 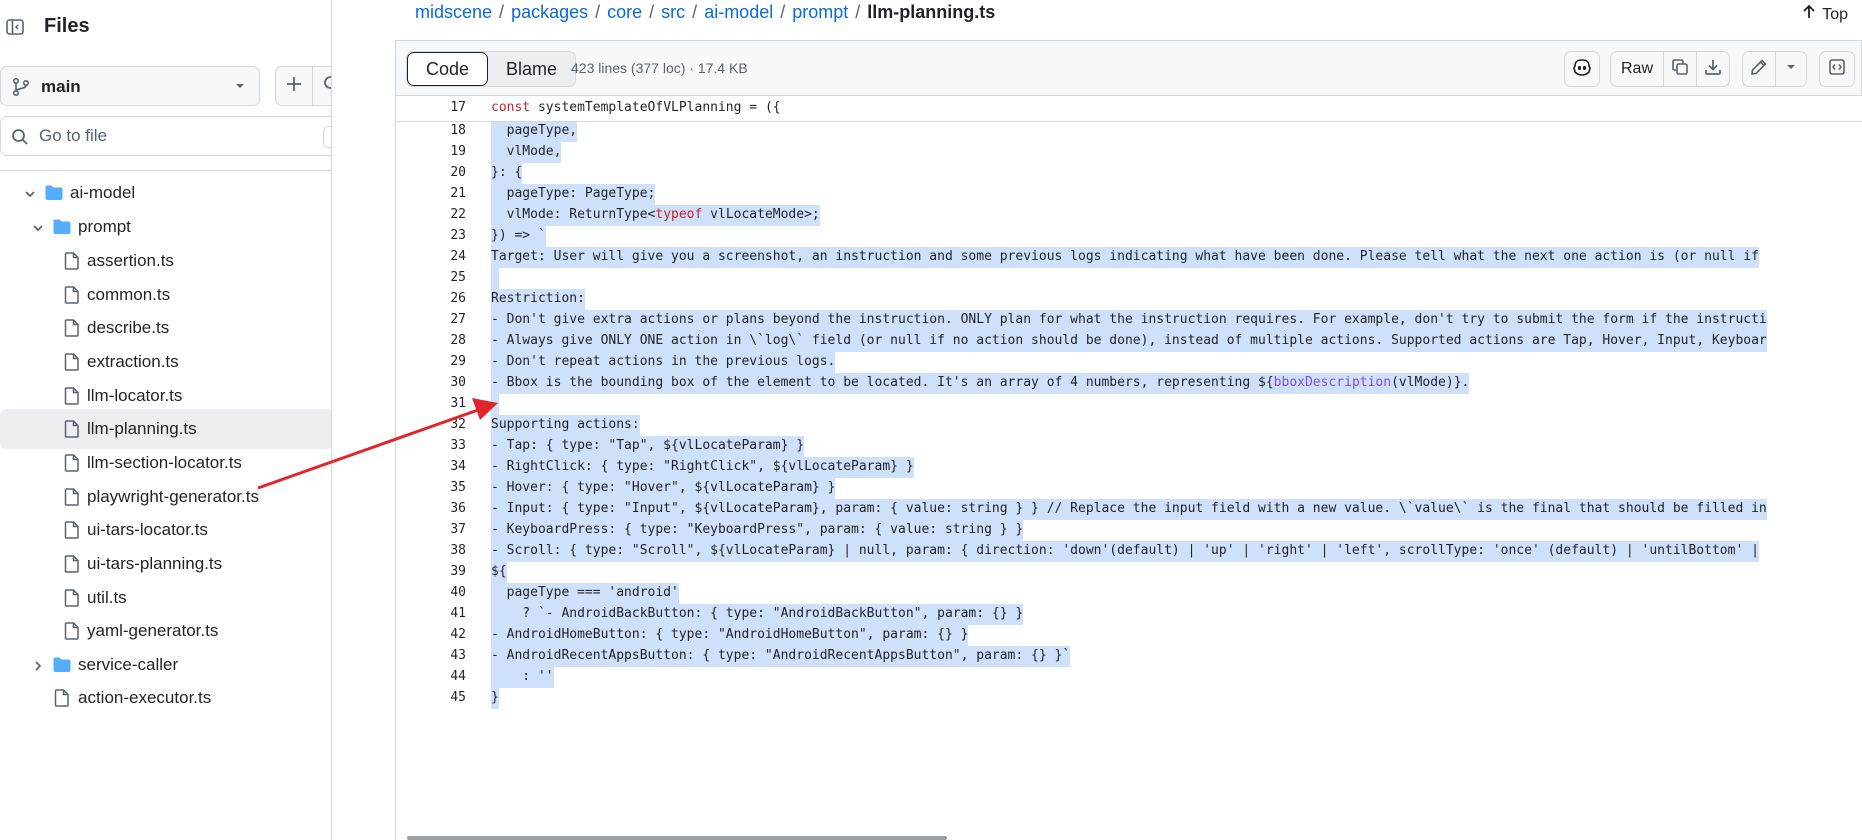 What do you see at coordinates (431, 634) in the screenshot?
I see `line-number: 42` at bounding box center [431, 634].